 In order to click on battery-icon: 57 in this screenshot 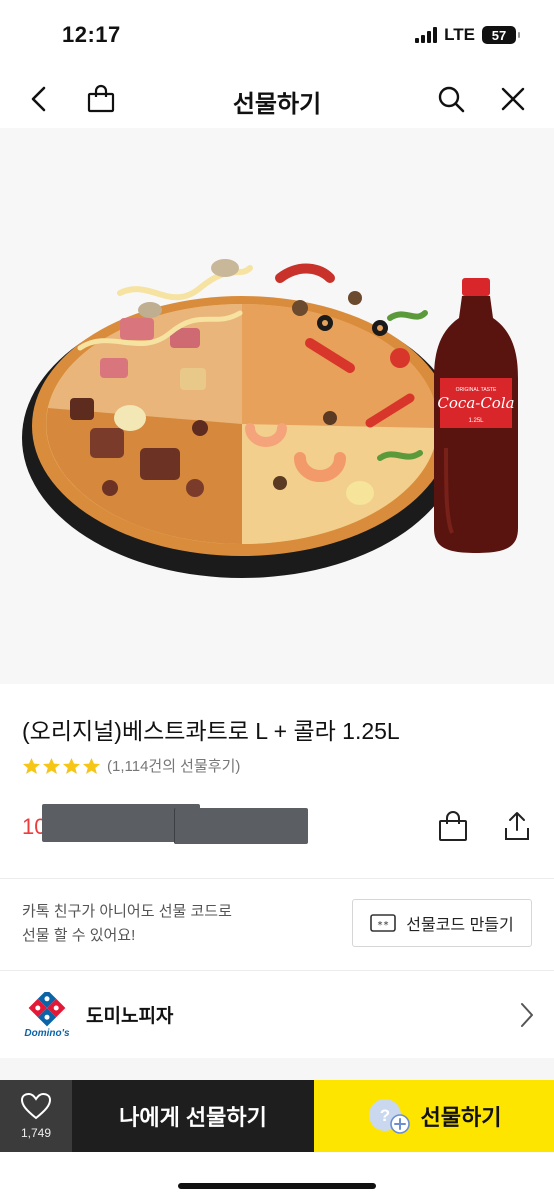, I will do `click(501, 35)`.